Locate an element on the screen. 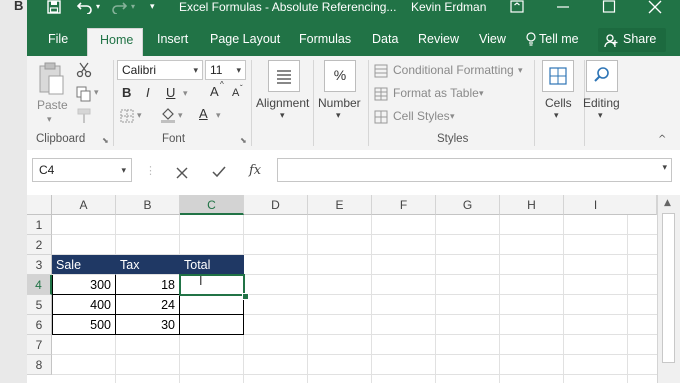  paste-icon is located at coordinates (51, 79).